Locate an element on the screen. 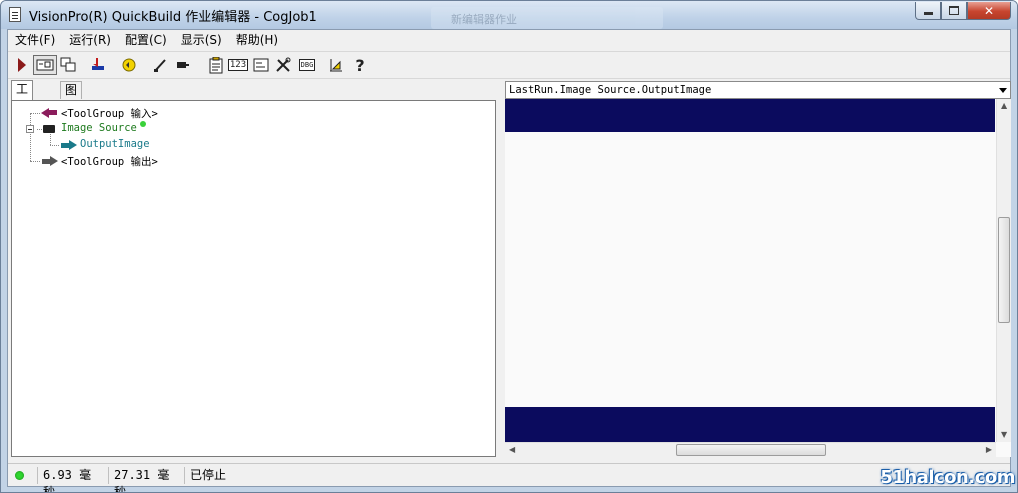 Image resolution: width=1018 pixels, height=493 pixels. background-window-label: 新编辑器作业 is located at coordinates (484, 19).